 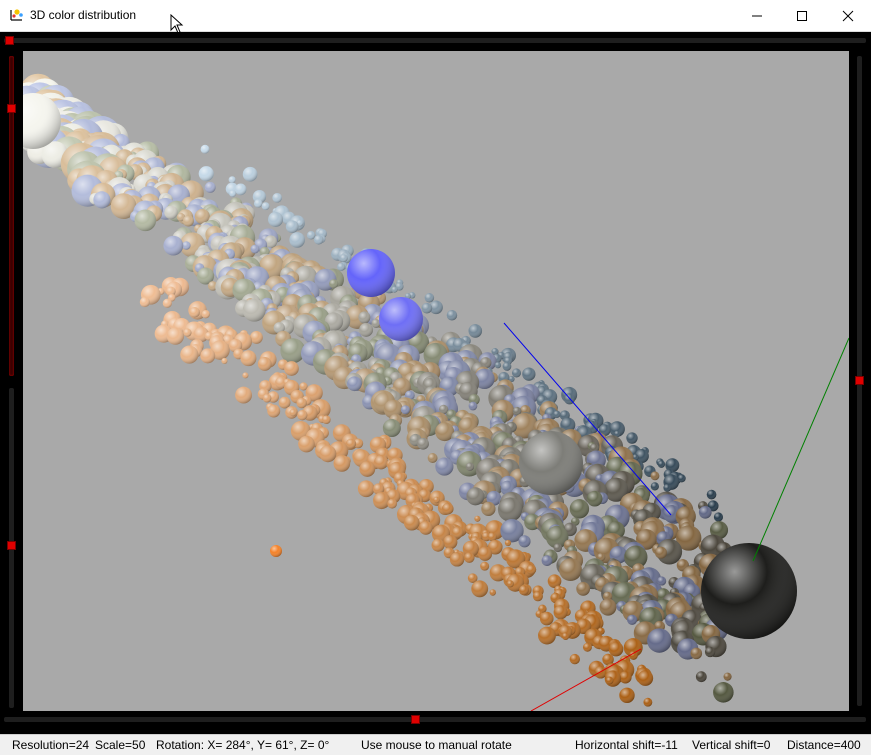 What do you see at coordinates (11, 108) in the screenshot?
I see `left-upper-slider-thumb` at bounding box center [11, 108].